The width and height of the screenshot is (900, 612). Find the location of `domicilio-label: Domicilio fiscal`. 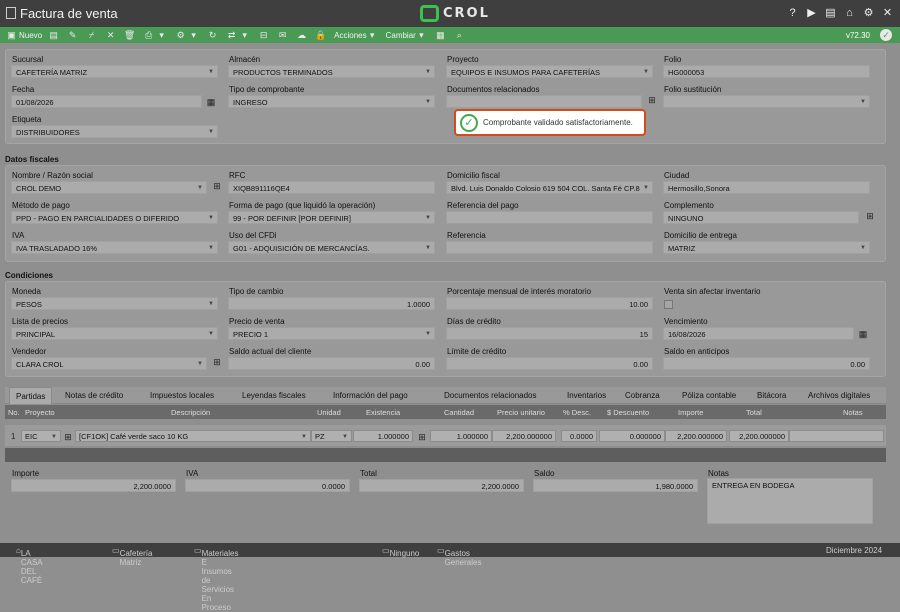

domicilio-label: Domicilio fiscal is located at coordinates (473, 175).